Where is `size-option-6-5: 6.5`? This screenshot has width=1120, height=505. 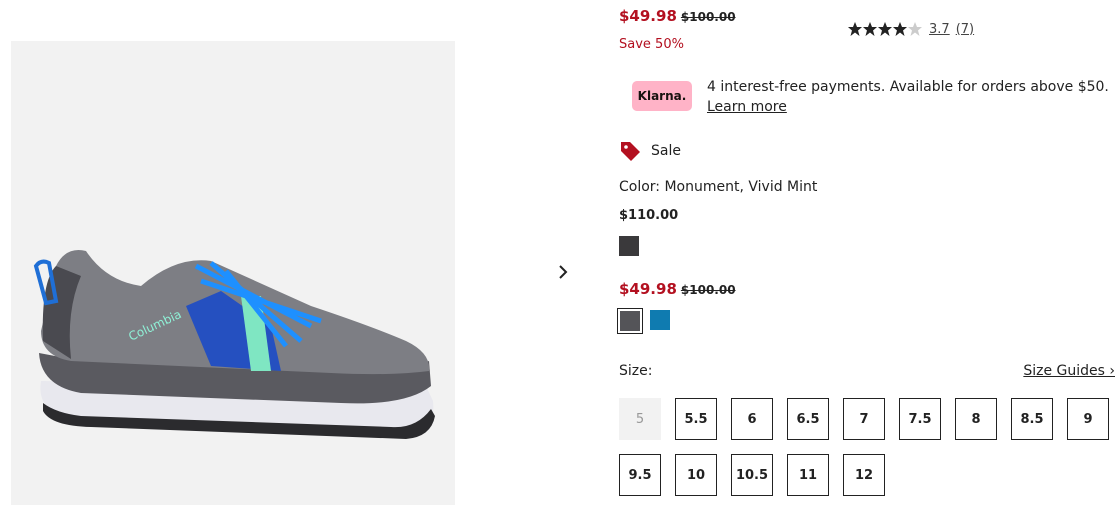 size-option-6-5: 6.5 is located at coordinates (808, 419).